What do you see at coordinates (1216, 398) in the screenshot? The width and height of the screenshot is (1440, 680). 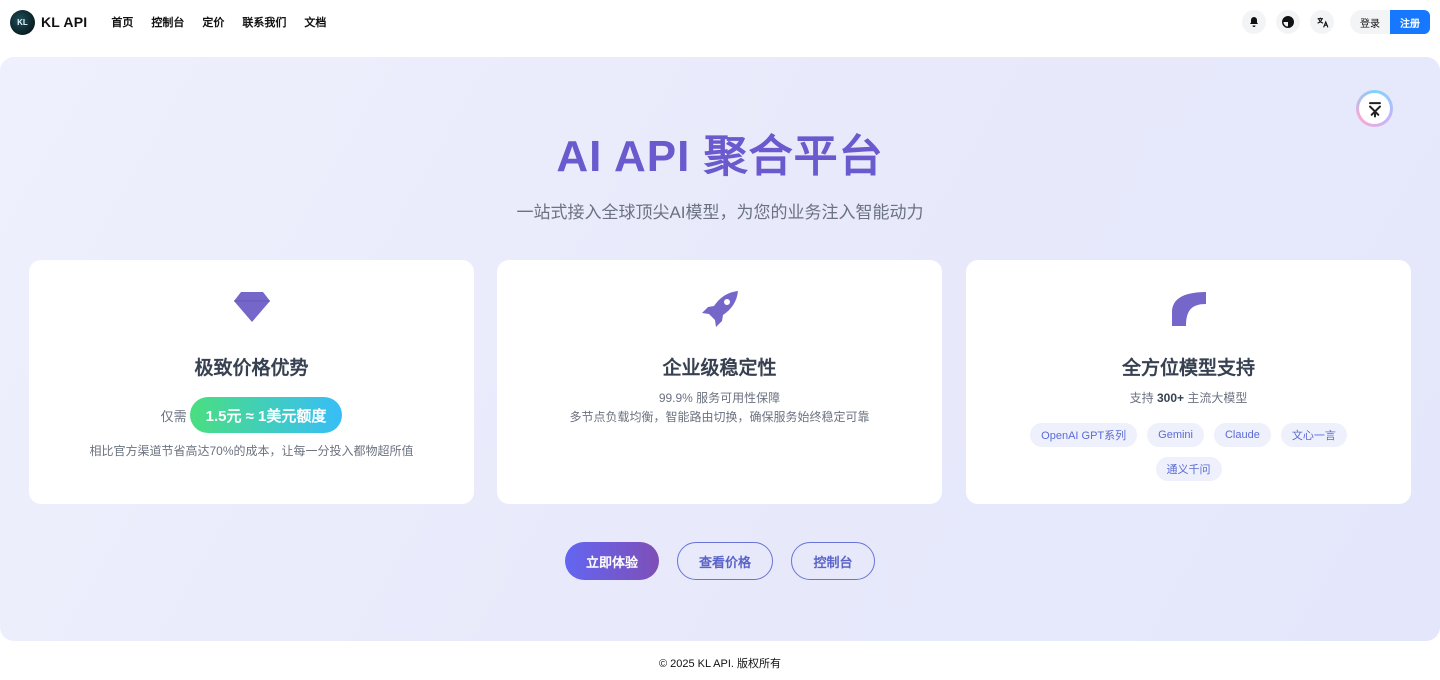 I see `models-desc-suffix: 主流大模型` at bounding box center [1216, 398].